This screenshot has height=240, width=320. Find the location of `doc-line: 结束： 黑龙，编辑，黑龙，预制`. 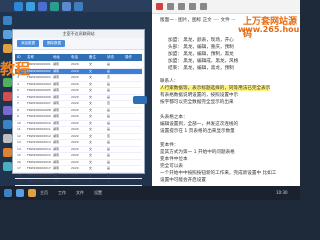

doc-line: 结束： 黑龙，编辑，黑龙，预制 is located at coordinates (201, 68).